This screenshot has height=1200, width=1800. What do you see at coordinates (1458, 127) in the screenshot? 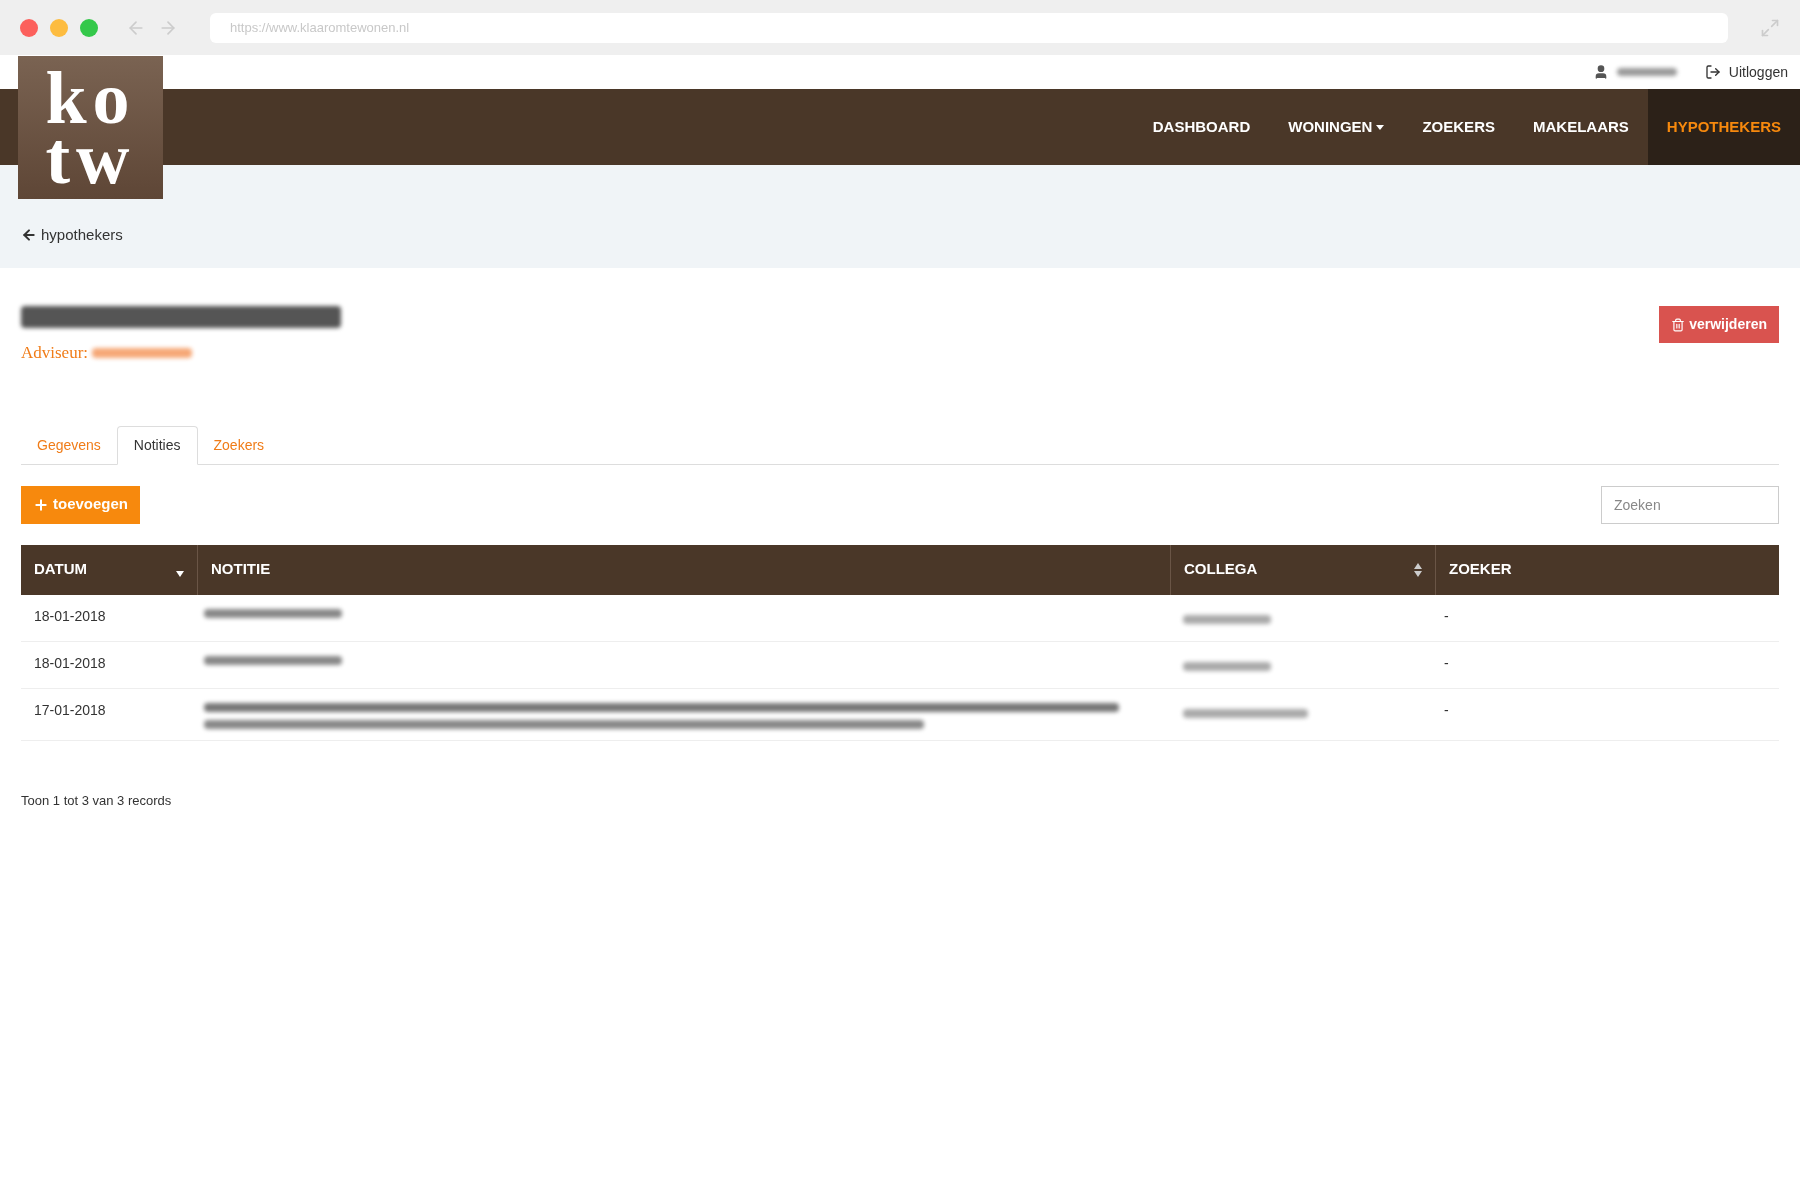
I see `nav-item: ZOEKERS` at bounding box center [1458, 127].